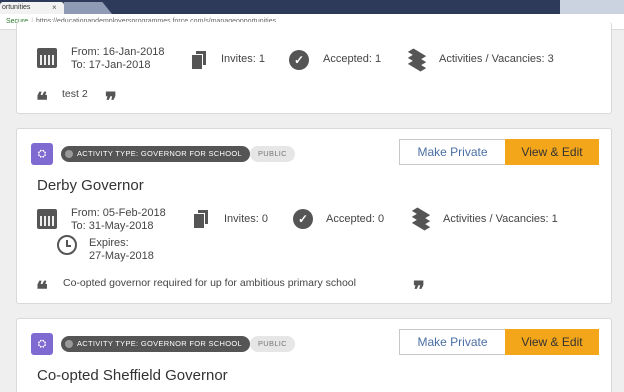 The width and height of the screenshot is (624, 392). What do you see at coordinates (246, 219) in the screenshot?
I see `invites-count: Invites: 0` at bounding box center [246, 219].